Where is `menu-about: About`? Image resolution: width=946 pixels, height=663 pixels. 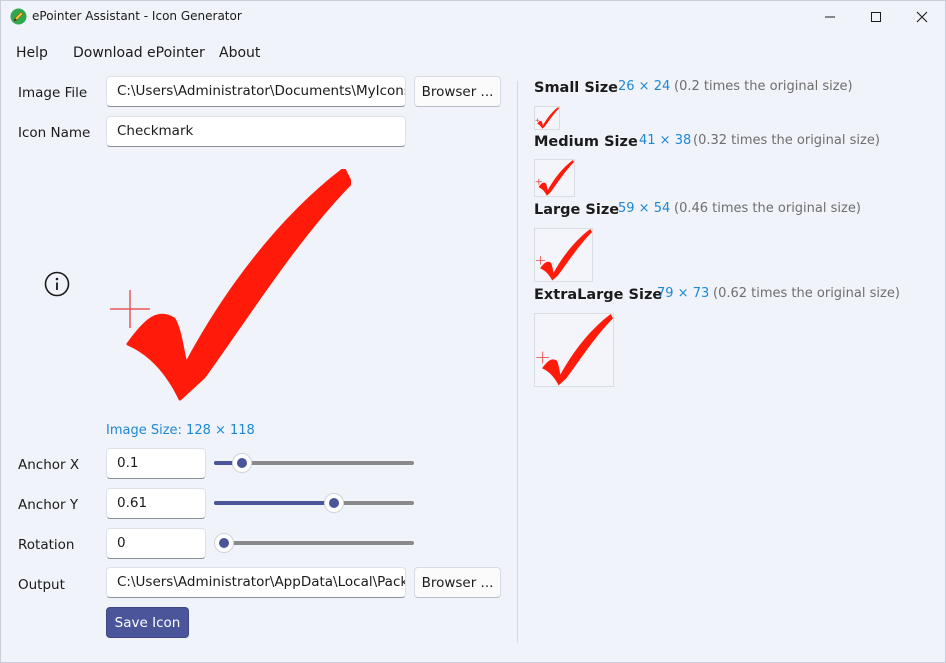
menu-about: About is located at coordinates (239, 53).